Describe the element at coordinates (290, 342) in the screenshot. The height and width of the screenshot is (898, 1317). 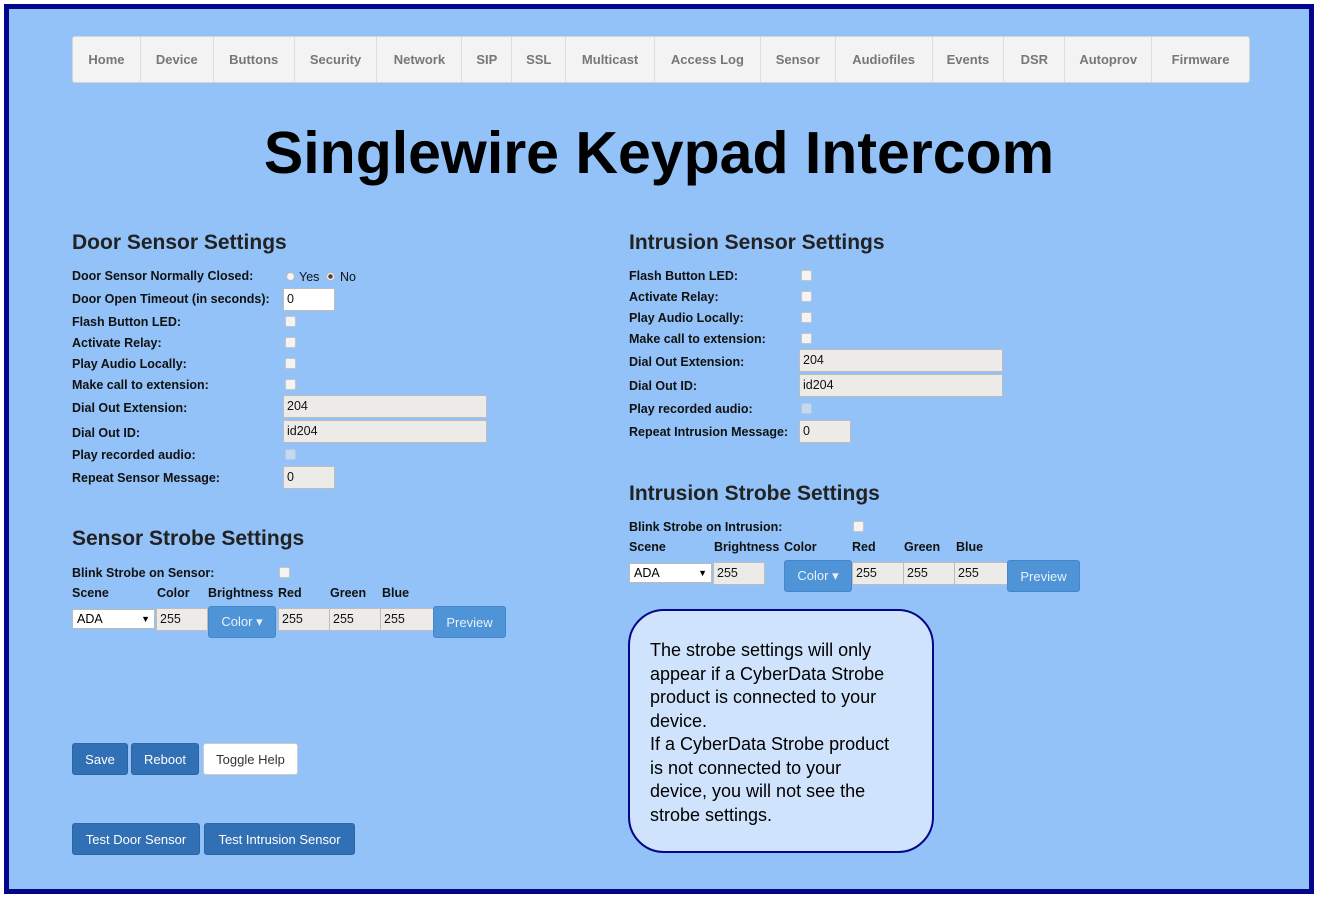
I see `door-relay-checkbox` at that location.